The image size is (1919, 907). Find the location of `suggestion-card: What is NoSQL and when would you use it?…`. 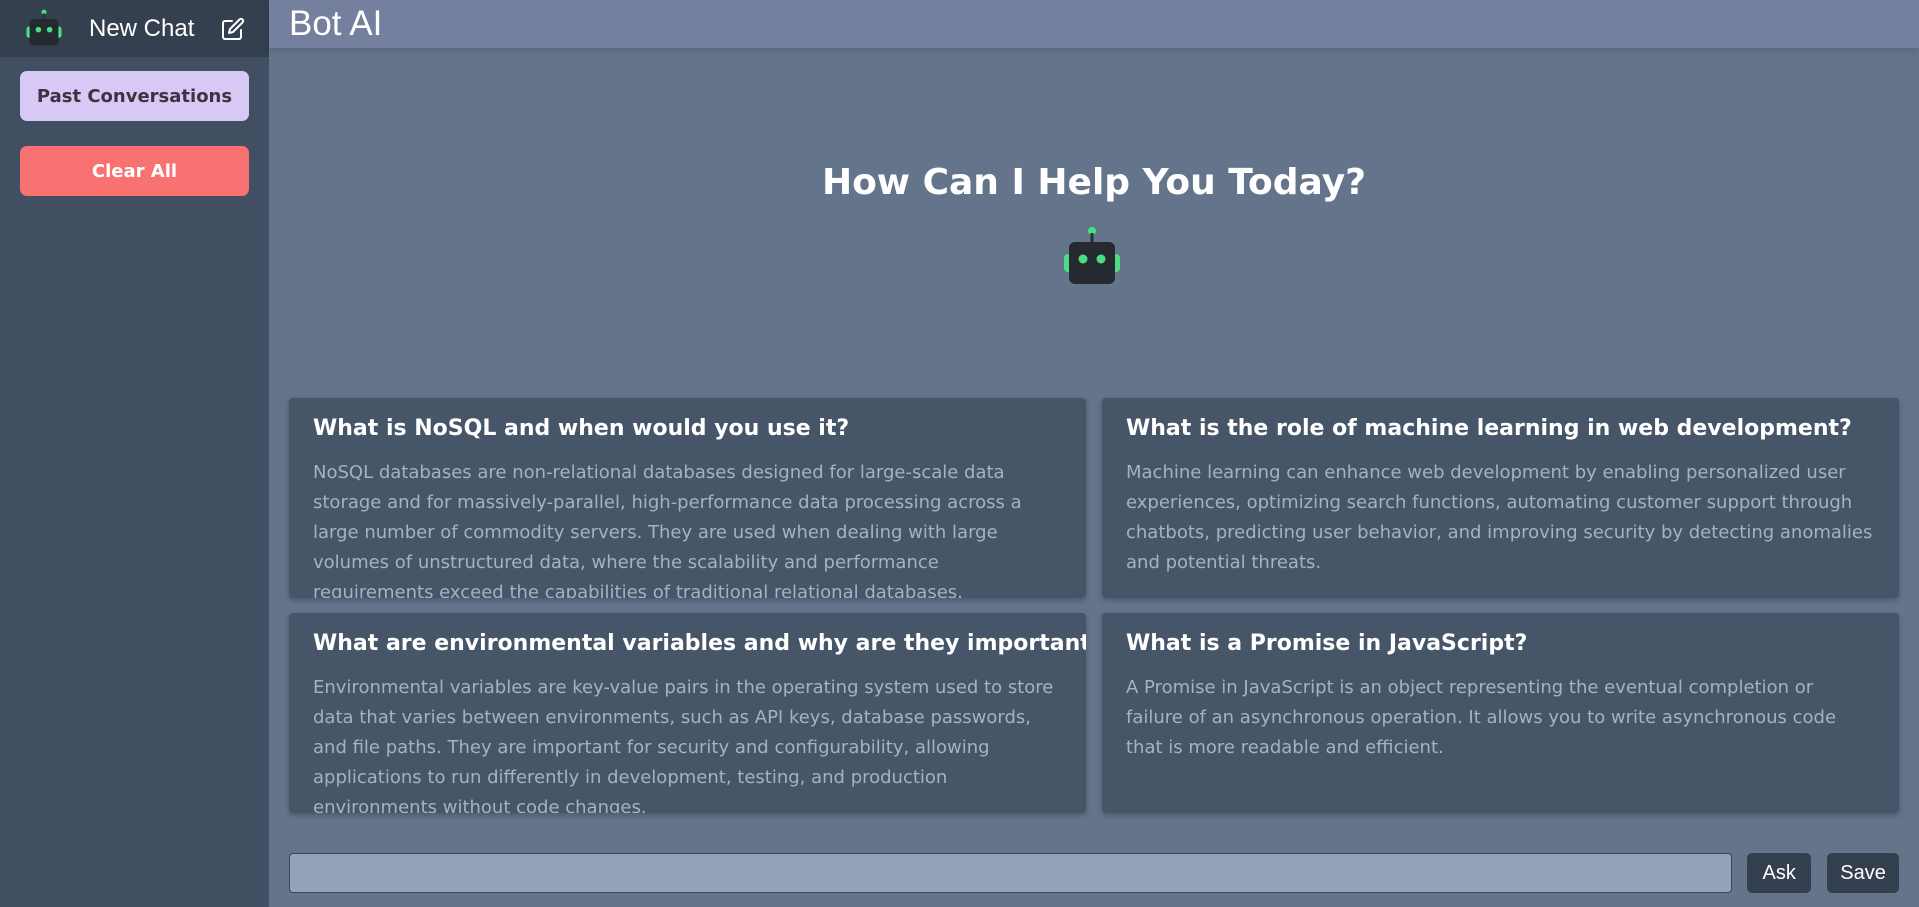

suggestion-card: What is NoSQL and when would you use it?… is located at coordinates (687, 498).